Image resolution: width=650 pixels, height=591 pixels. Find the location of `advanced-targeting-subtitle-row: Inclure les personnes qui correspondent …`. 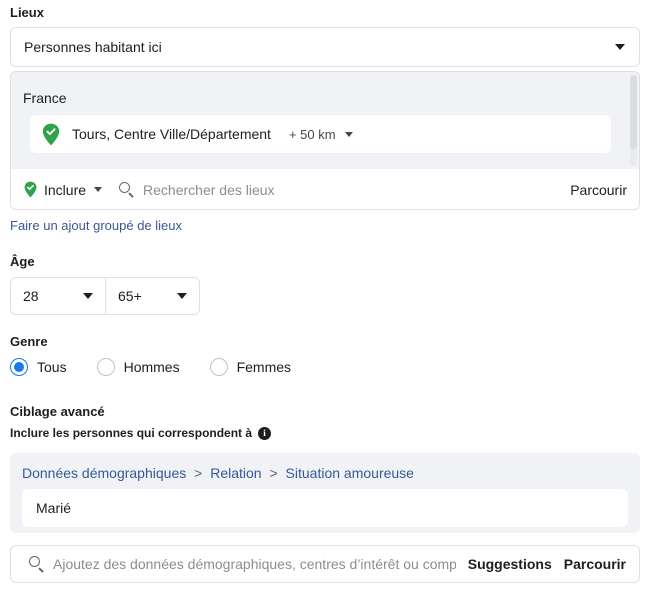

advanced-targeting-subtitle-row: Inclure les personnes qui correspondent … is located at coordinates (141, 433).